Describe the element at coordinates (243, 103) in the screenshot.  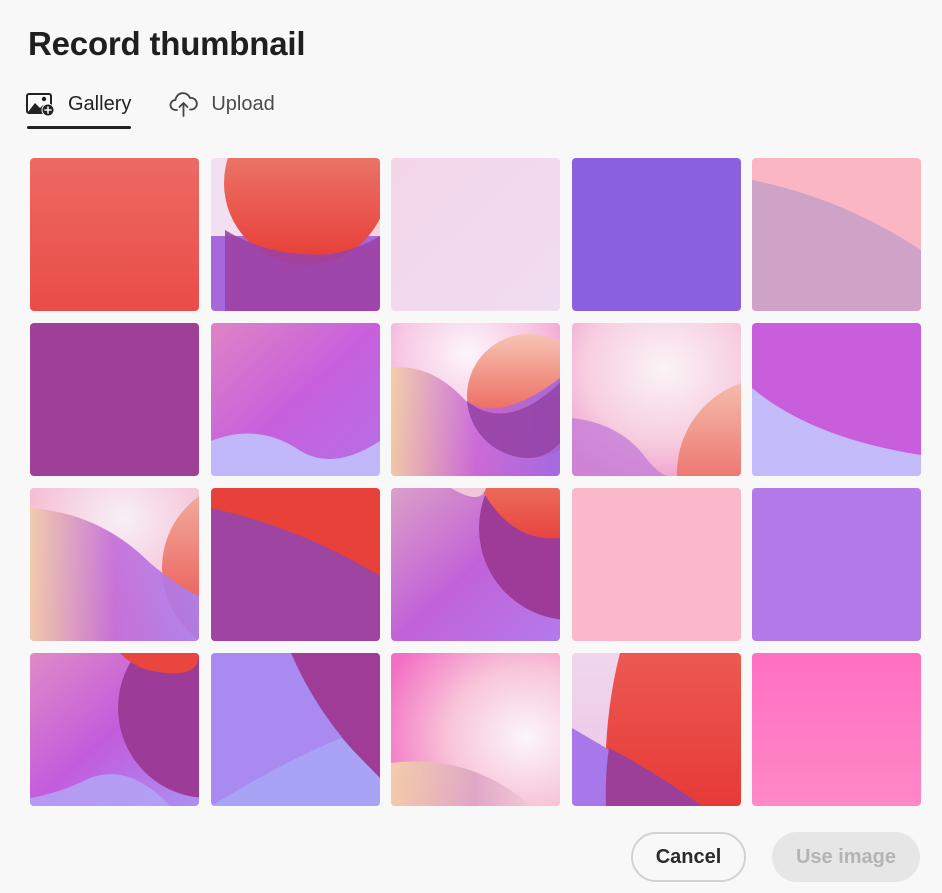
I see `tab-upload-label: Upload` at that location.